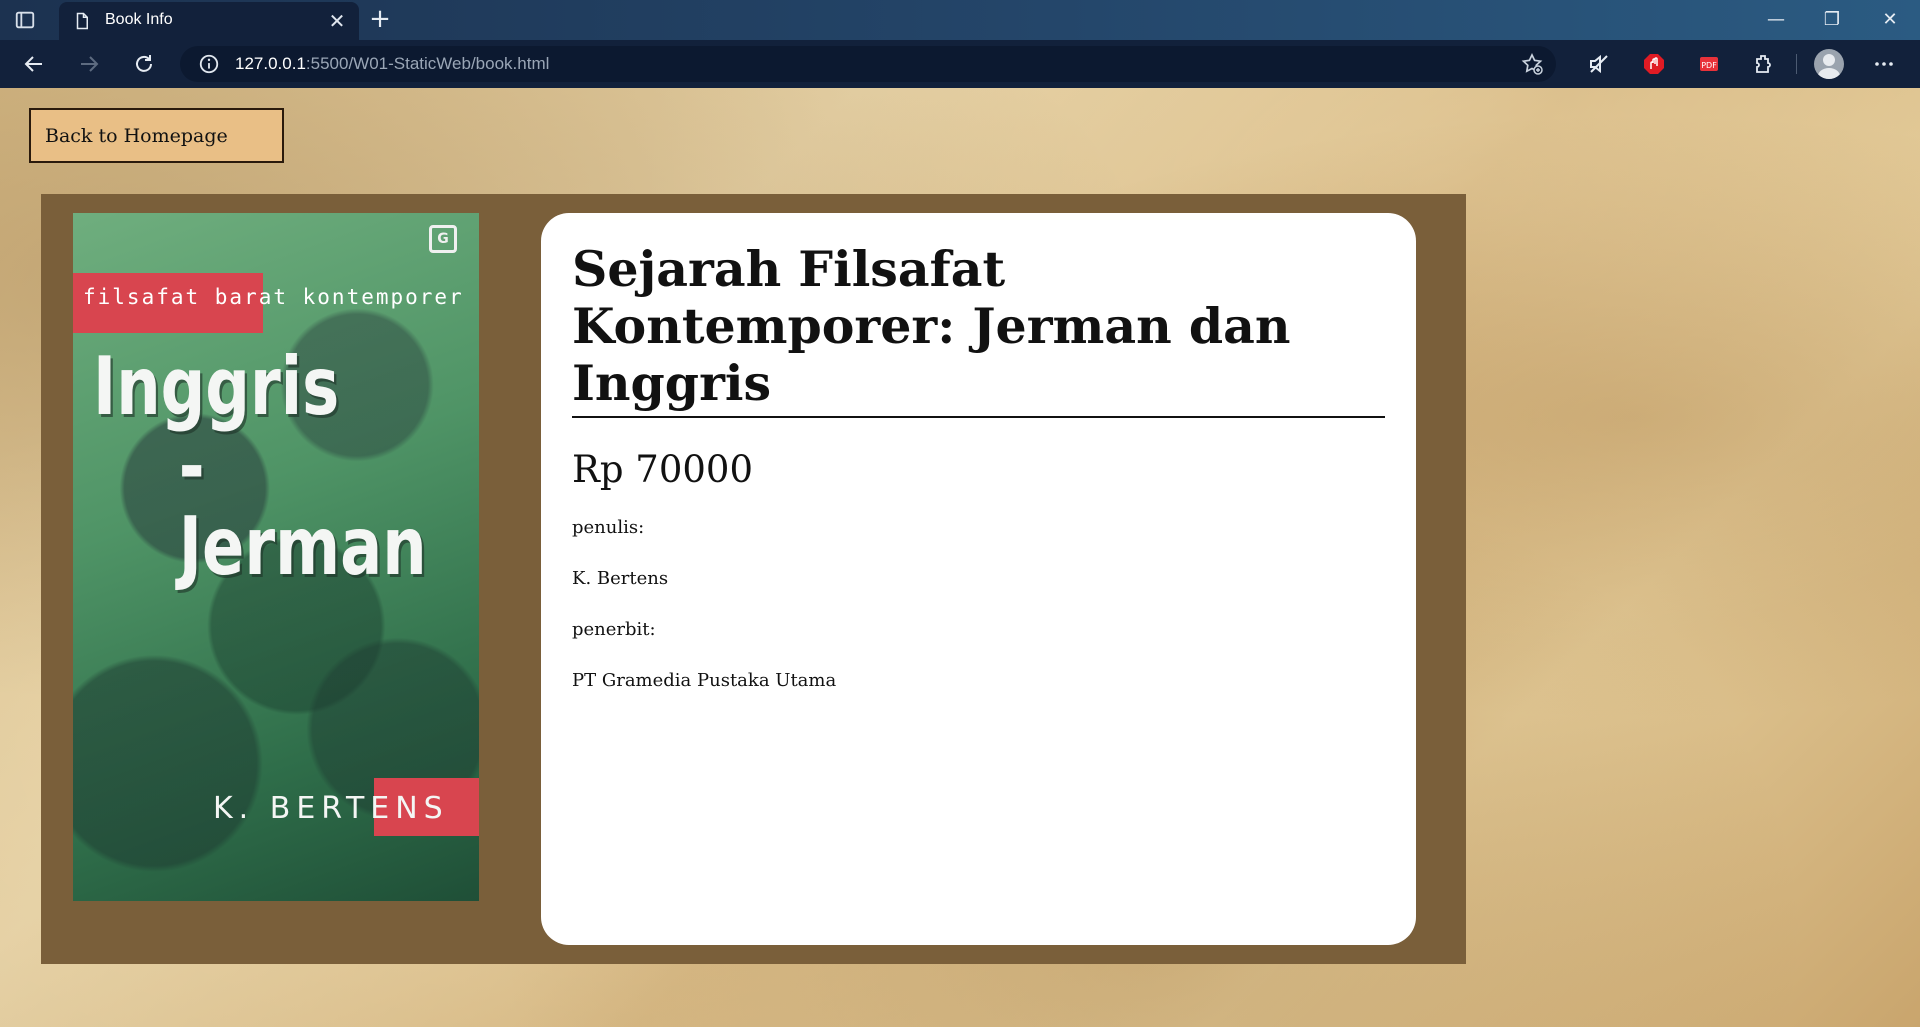  What do you see at coordinates (614, 629) in the screenshot?
I see `publisher-label: penerbit:` at bounding box center [614, 629].